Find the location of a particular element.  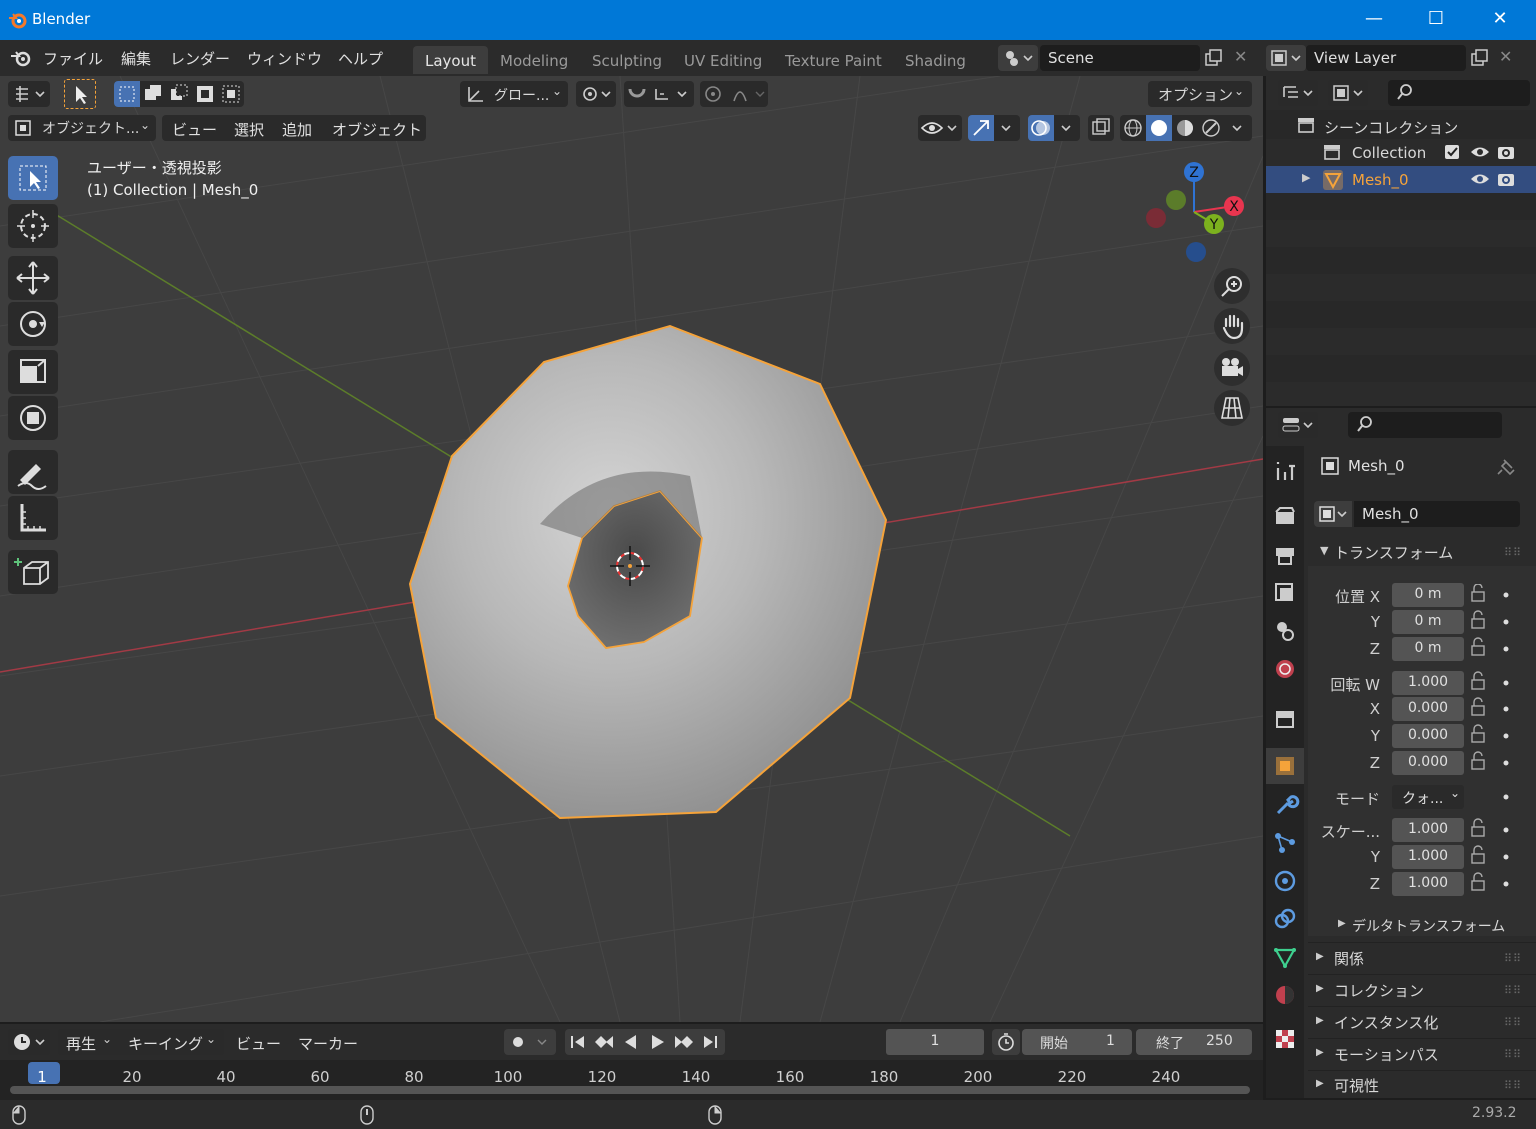

menu-keying: キーイング is located at coordinates (165, 1043).